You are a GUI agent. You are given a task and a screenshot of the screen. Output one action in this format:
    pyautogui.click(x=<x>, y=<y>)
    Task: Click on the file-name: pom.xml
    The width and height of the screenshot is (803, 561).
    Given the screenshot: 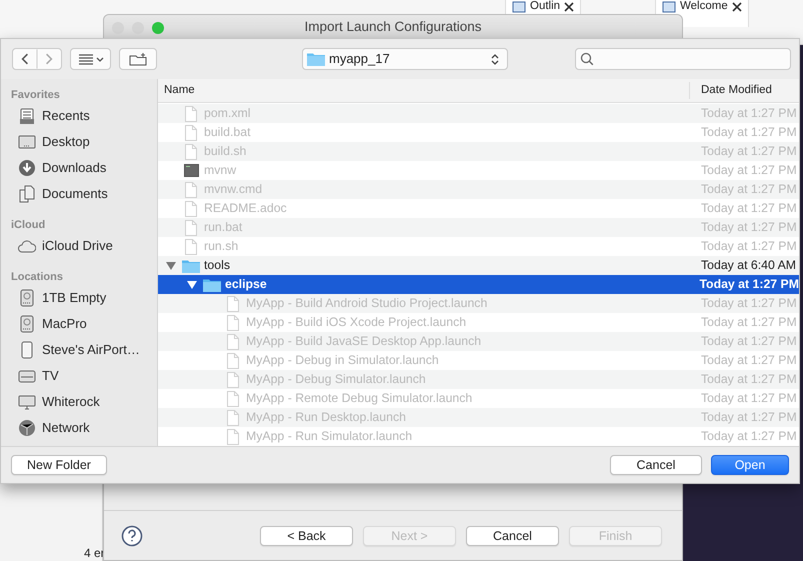 What is the action you would take?
    pyautogui.click(x=227, y=113)
    